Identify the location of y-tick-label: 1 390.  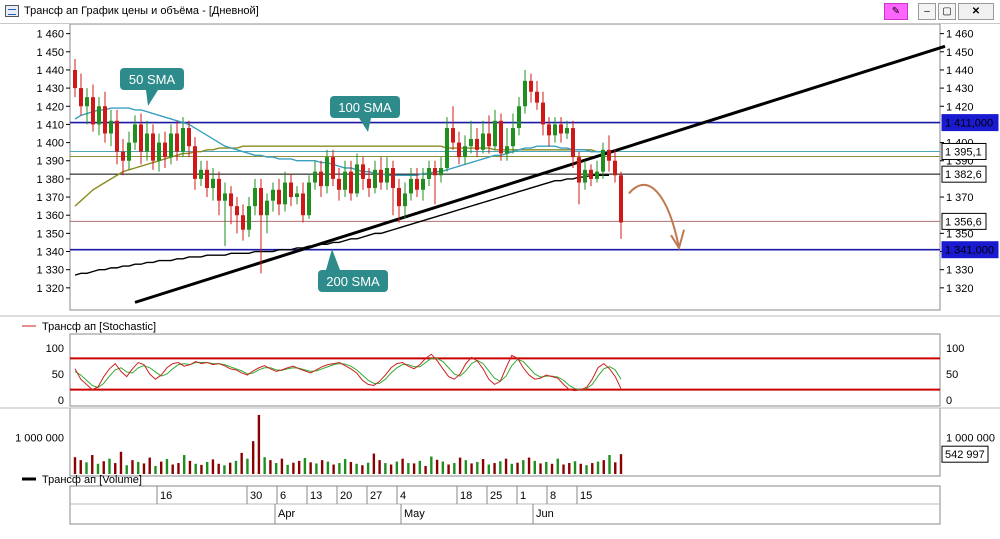
(50, 162).